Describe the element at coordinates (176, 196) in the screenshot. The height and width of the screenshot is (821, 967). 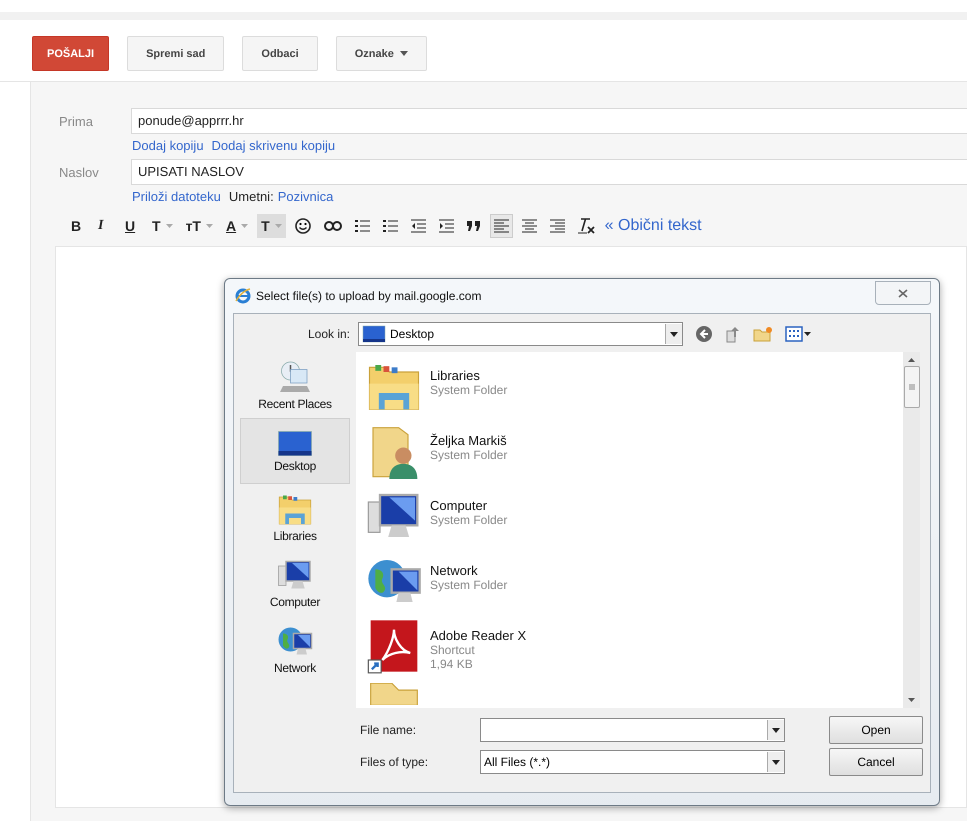
I see `attach-file-link: Priloži datoteku` at that location.